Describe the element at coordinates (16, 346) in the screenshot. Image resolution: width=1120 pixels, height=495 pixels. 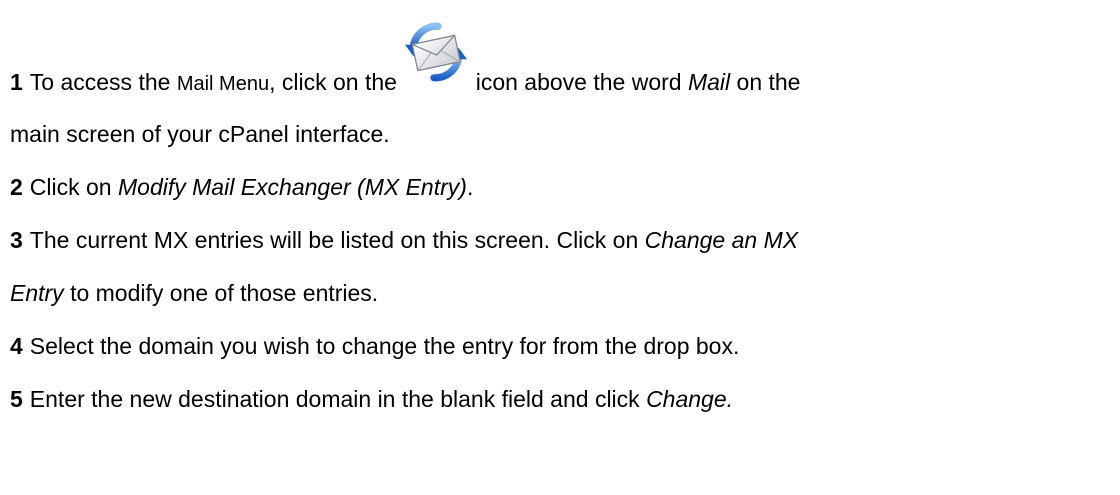
I see `step-number: 4` at that location.